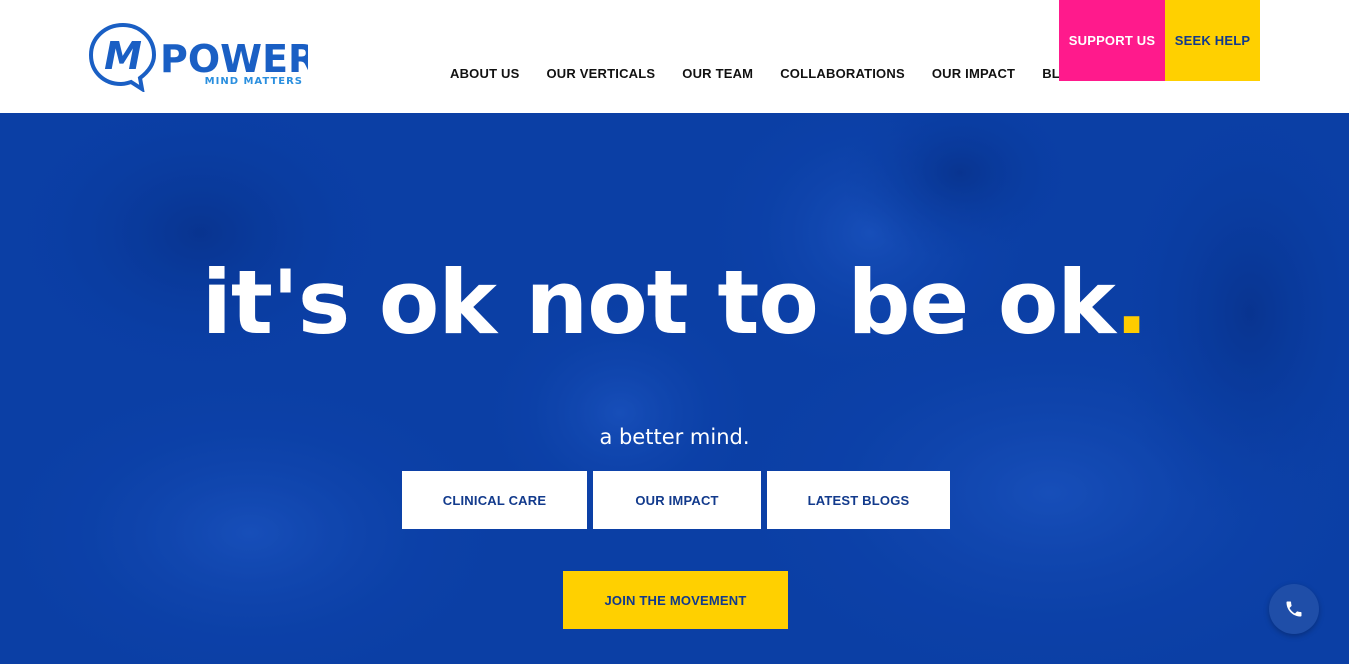  I want to click on call-button, so click(1294, 609).